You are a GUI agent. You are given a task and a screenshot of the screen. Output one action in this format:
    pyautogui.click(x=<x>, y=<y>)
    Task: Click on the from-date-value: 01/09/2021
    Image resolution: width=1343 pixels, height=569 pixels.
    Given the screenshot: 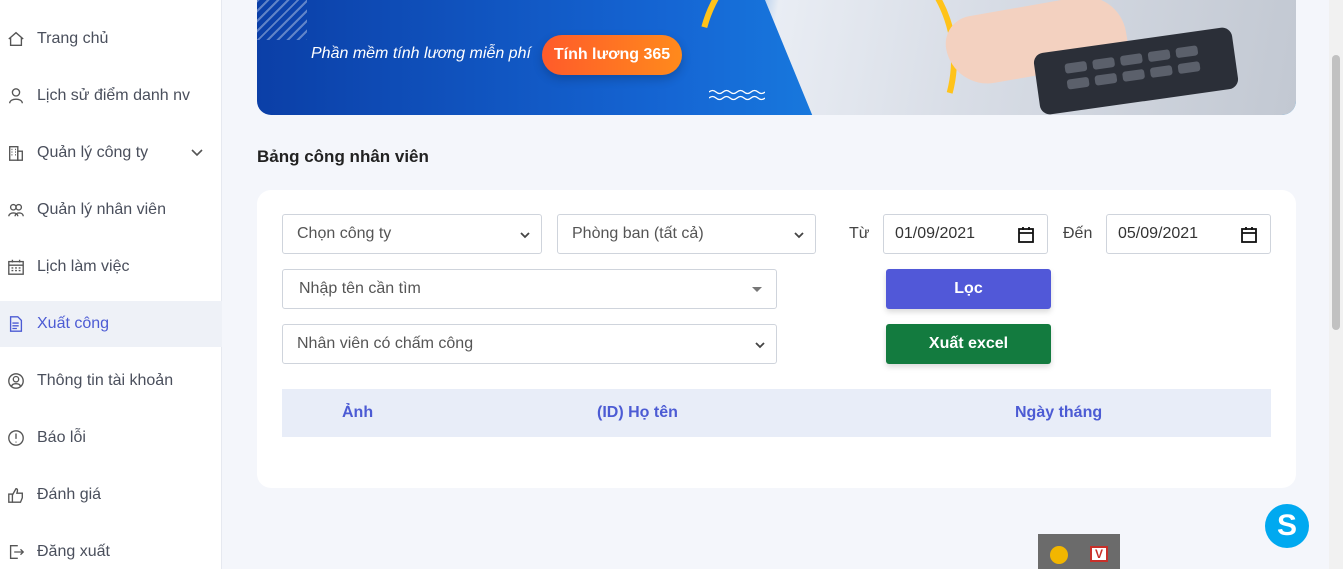 What is the action you would take?
    pyautogui.click(x=935, y=233)
    